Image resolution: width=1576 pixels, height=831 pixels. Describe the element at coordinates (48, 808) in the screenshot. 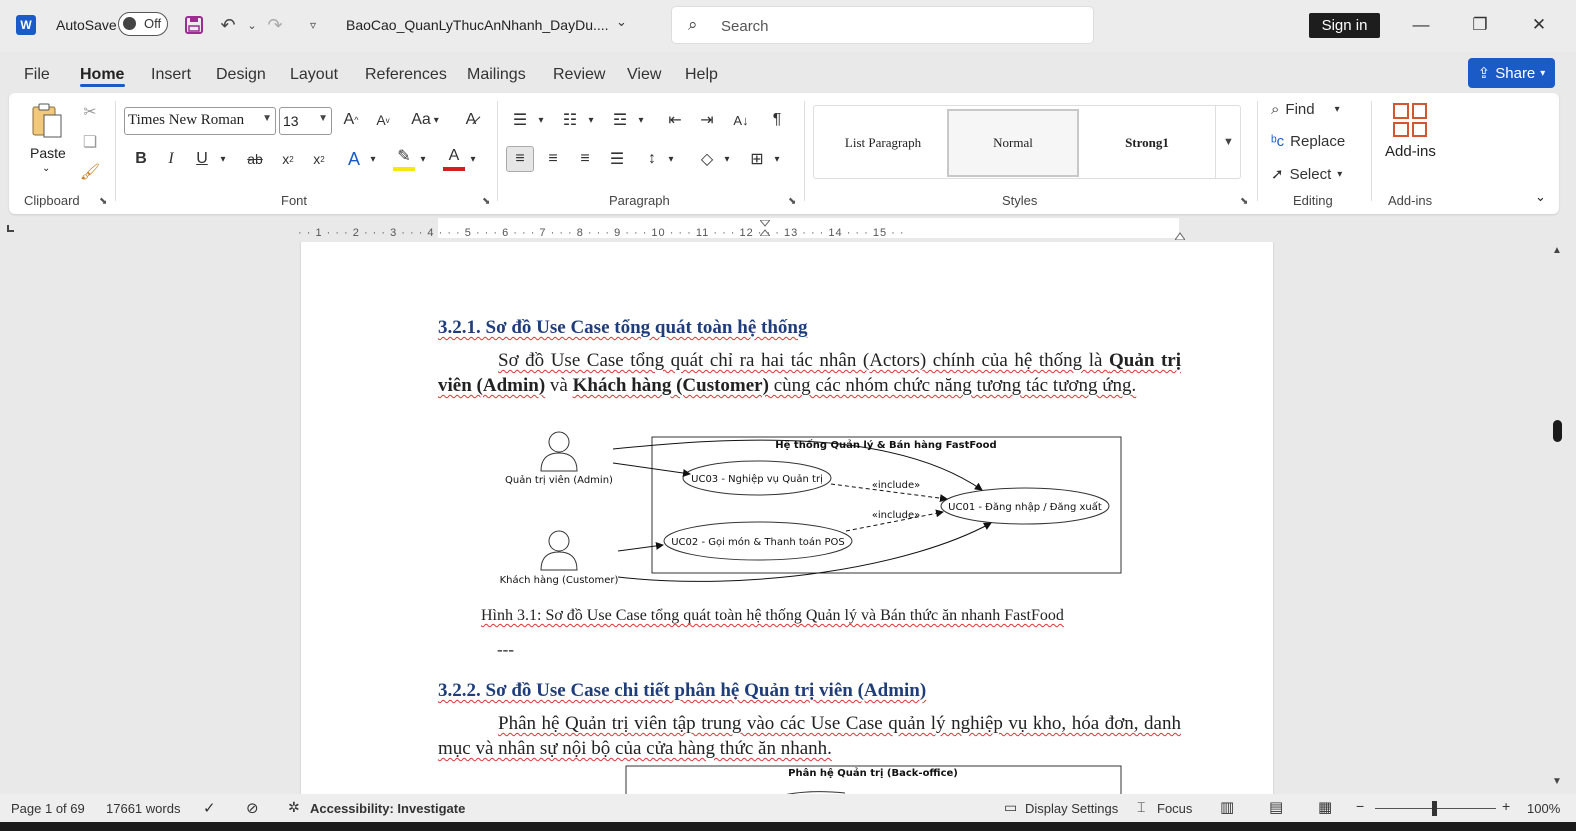

I see `page-count: Page 1 of 69` at that location.